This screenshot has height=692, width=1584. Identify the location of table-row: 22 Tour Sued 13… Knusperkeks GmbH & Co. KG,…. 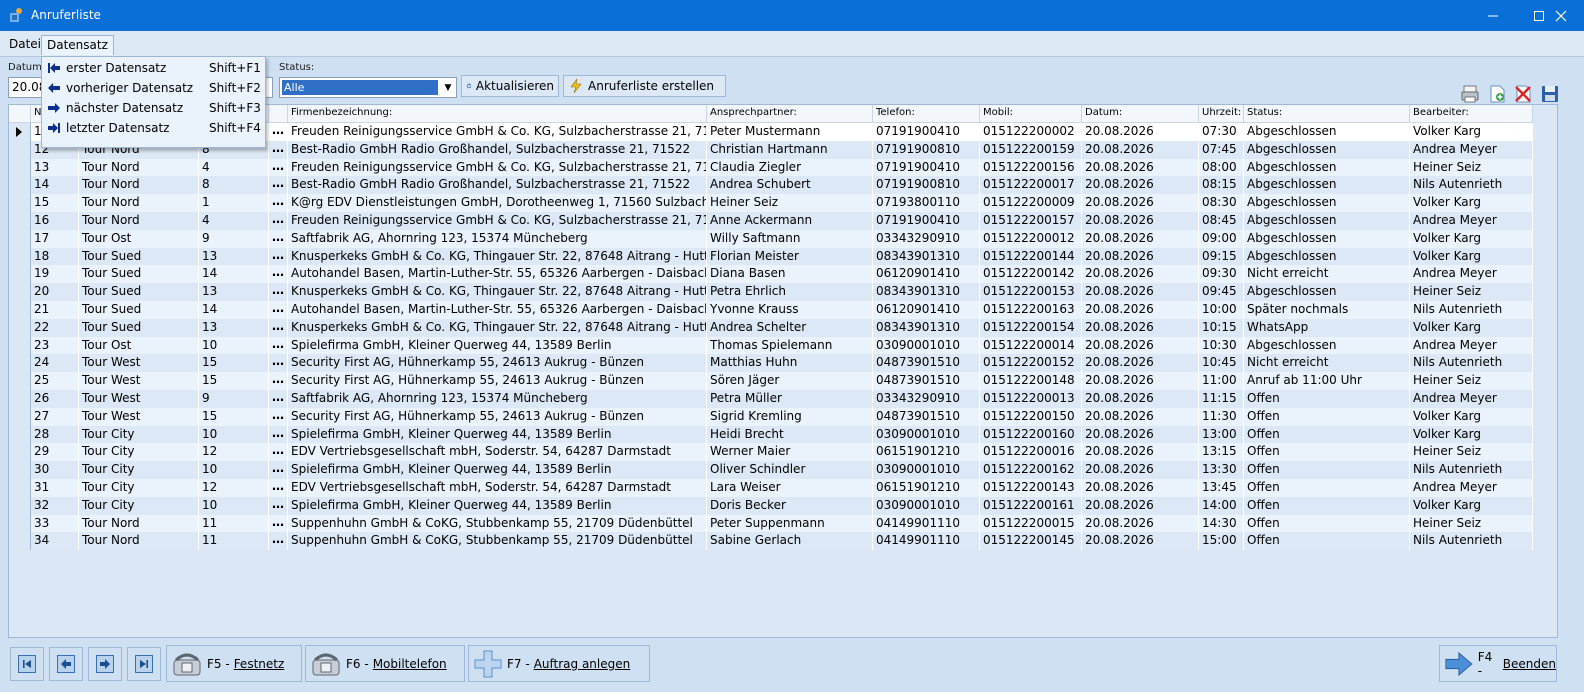
(771, 327).